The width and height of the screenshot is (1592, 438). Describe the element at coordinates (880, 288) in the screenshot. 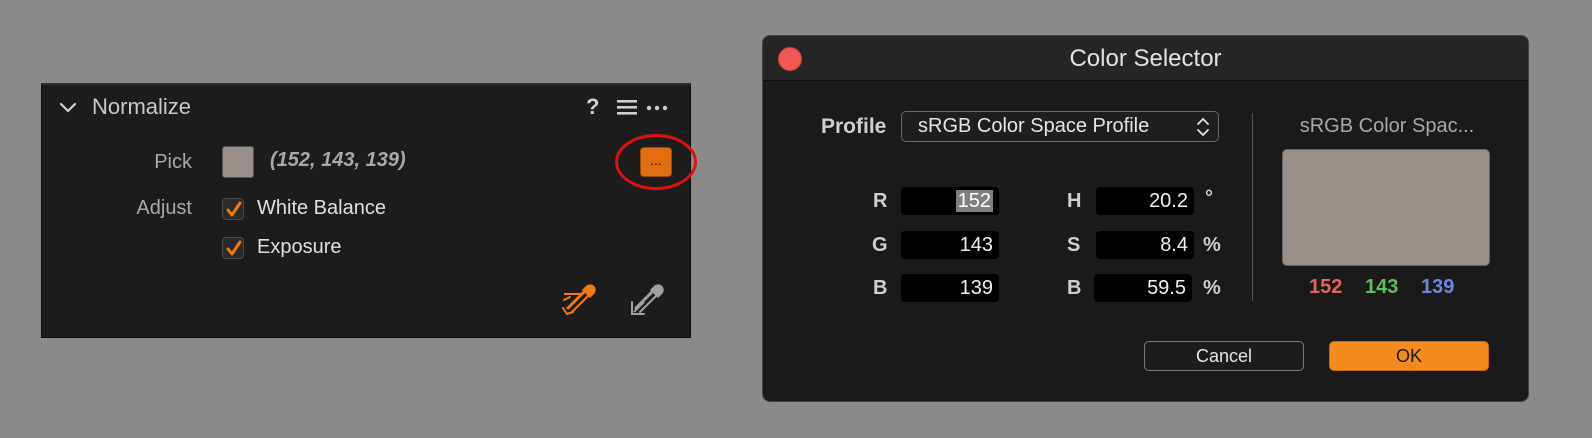

I see `blue-label: B` at that location.